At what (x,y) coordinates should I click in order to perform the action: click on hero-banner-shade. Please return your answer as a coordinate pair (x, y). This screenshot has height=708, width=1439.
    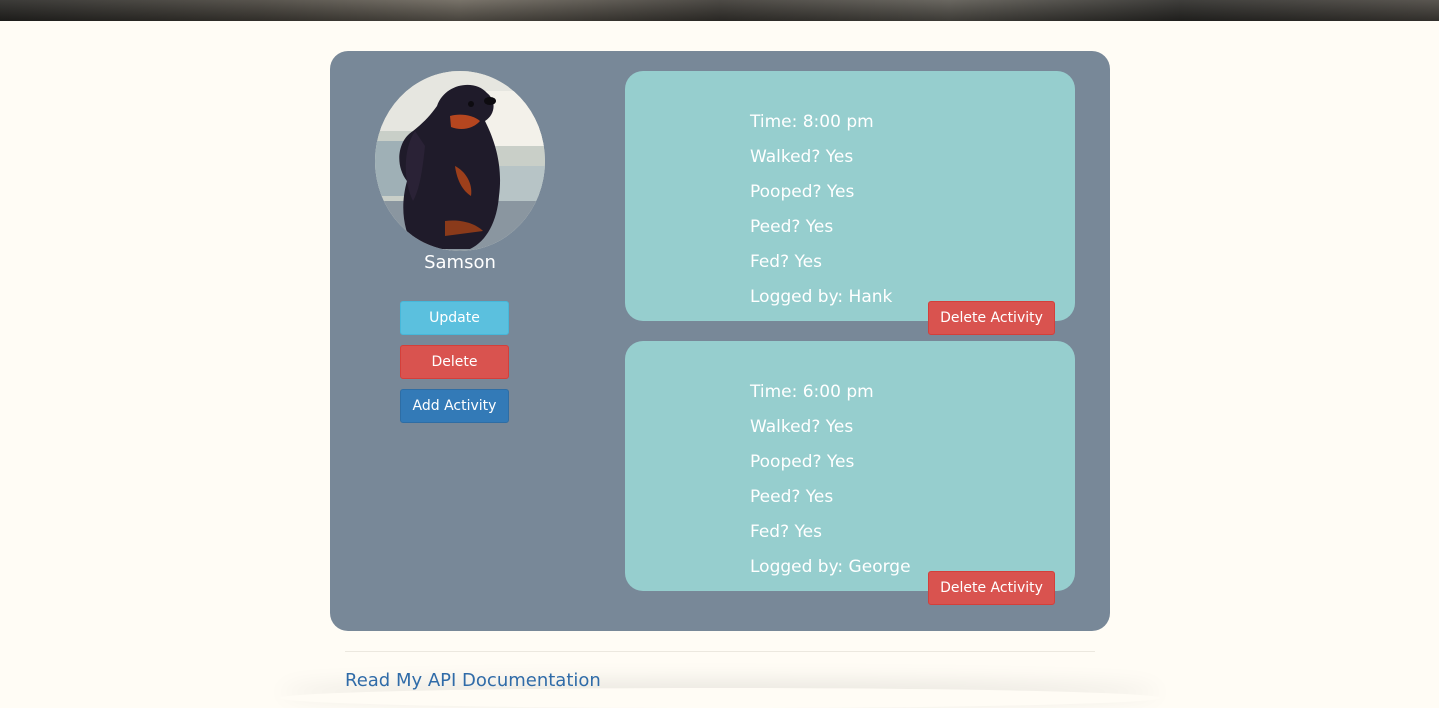
    Looking at the image, I should click on (719, 10).